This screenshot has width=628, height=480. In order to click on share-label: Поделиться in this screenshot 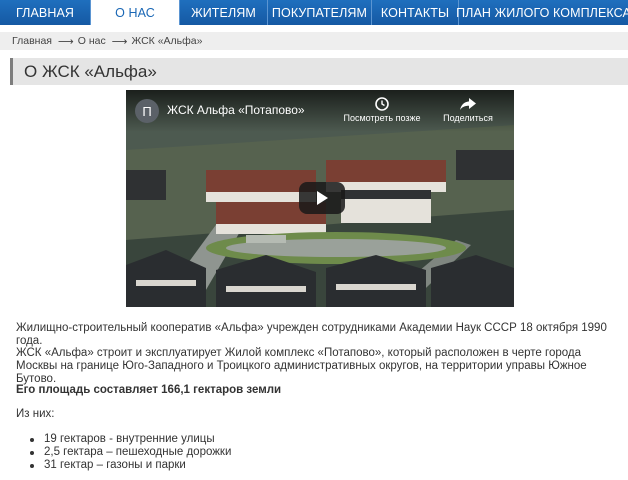, I will do `click(468, 118)`.